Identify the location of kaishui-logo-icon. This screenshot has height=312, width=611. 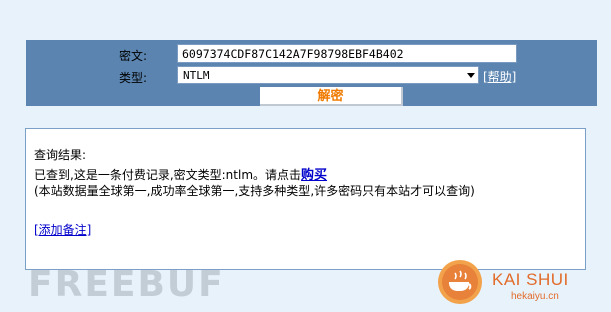
(460, 282).